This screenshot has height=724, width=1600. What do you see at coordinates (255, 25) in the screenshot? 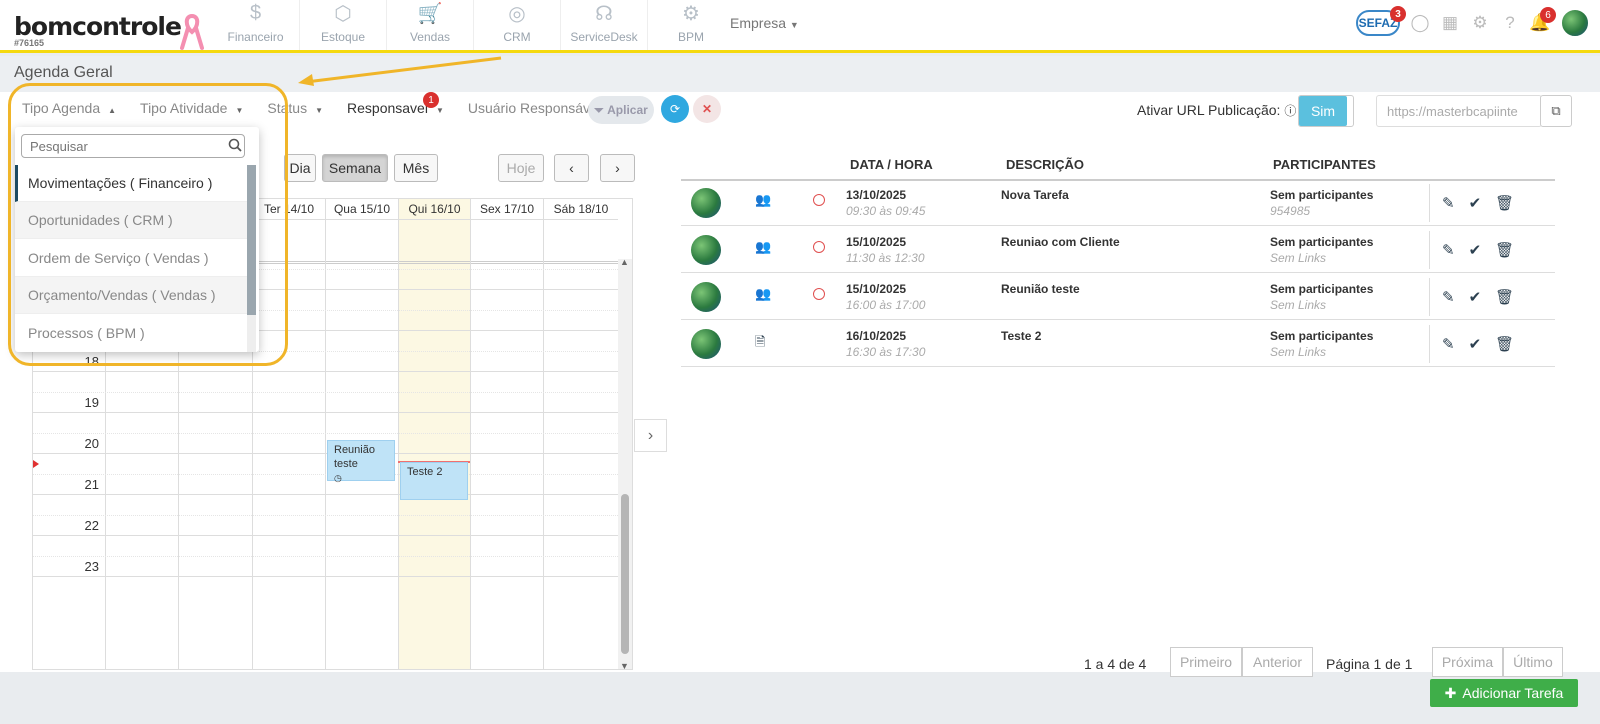
I see `module-financeiro: $ Financeiro` at bounding box center [255, 25].